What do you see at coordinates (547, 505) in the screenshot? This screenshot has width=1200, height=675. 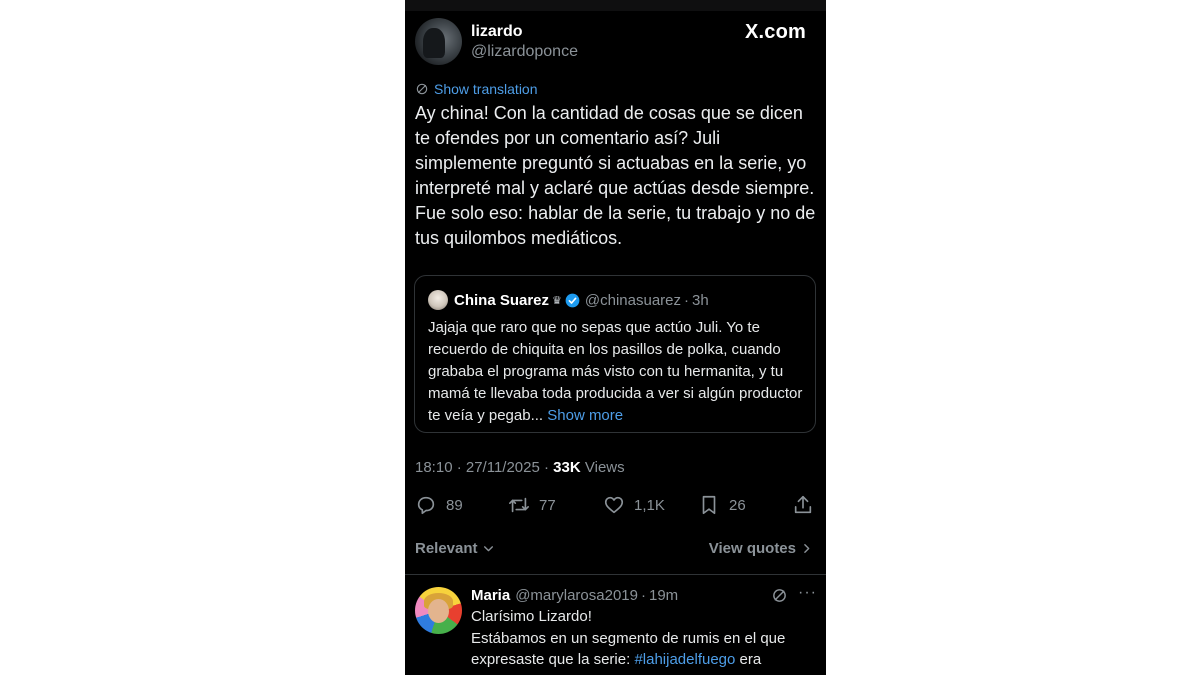 I see `repost-count: 77` at bounding box center [547, 505].